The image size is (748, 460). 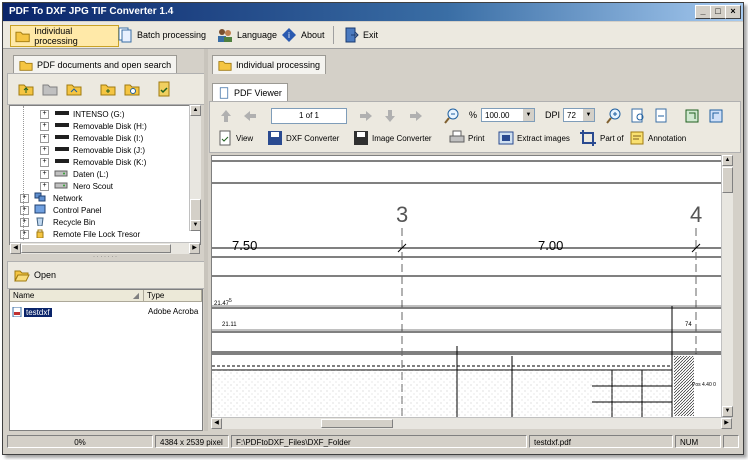 What do you see at coordinates (23, 173) in the screenshot?
I see `tree-connector-line` at bounding box center [23, 173].